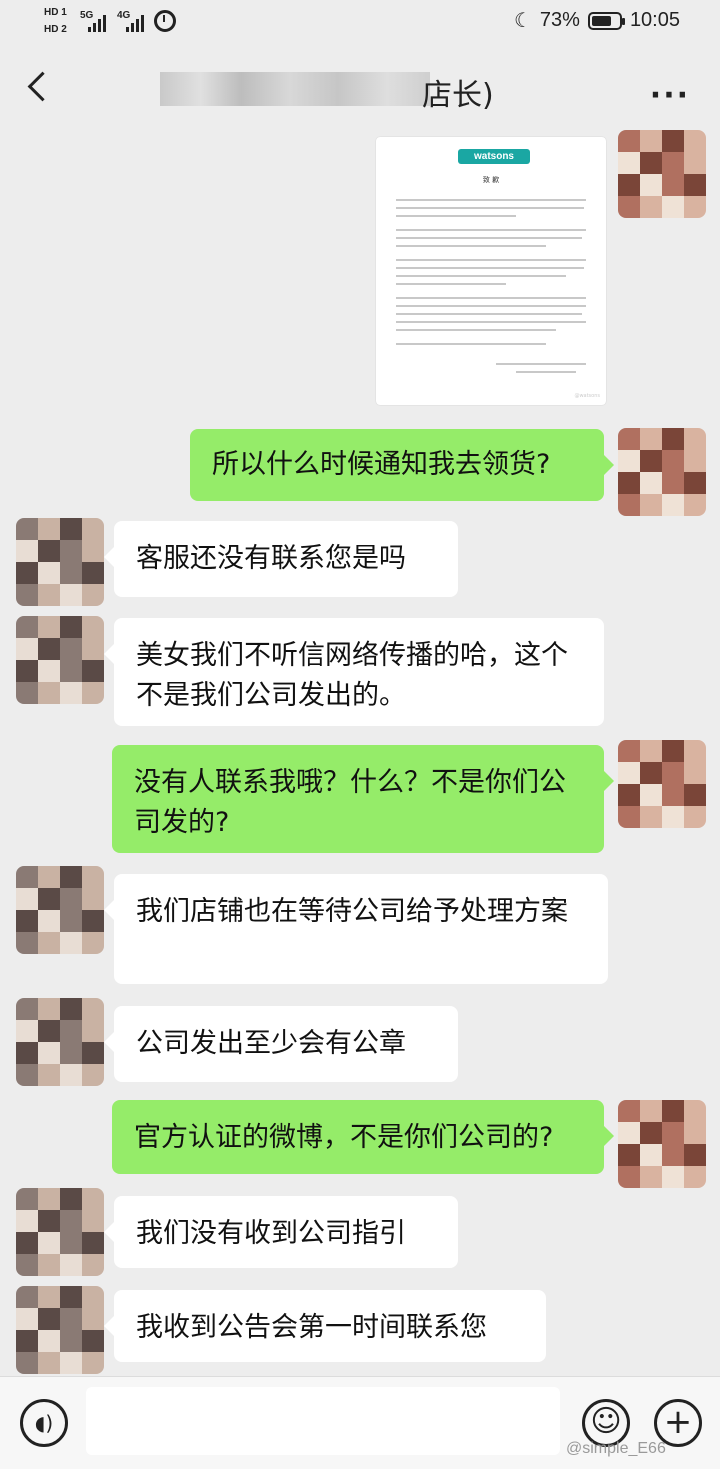 The image size is (720, 1469). What do you see at coordinates (363, 799) in the screenshot?
I see `message-bubble-sent: 没有人联系我哦？什么？不是你们公司发的?` at bounding box center [363, 799].